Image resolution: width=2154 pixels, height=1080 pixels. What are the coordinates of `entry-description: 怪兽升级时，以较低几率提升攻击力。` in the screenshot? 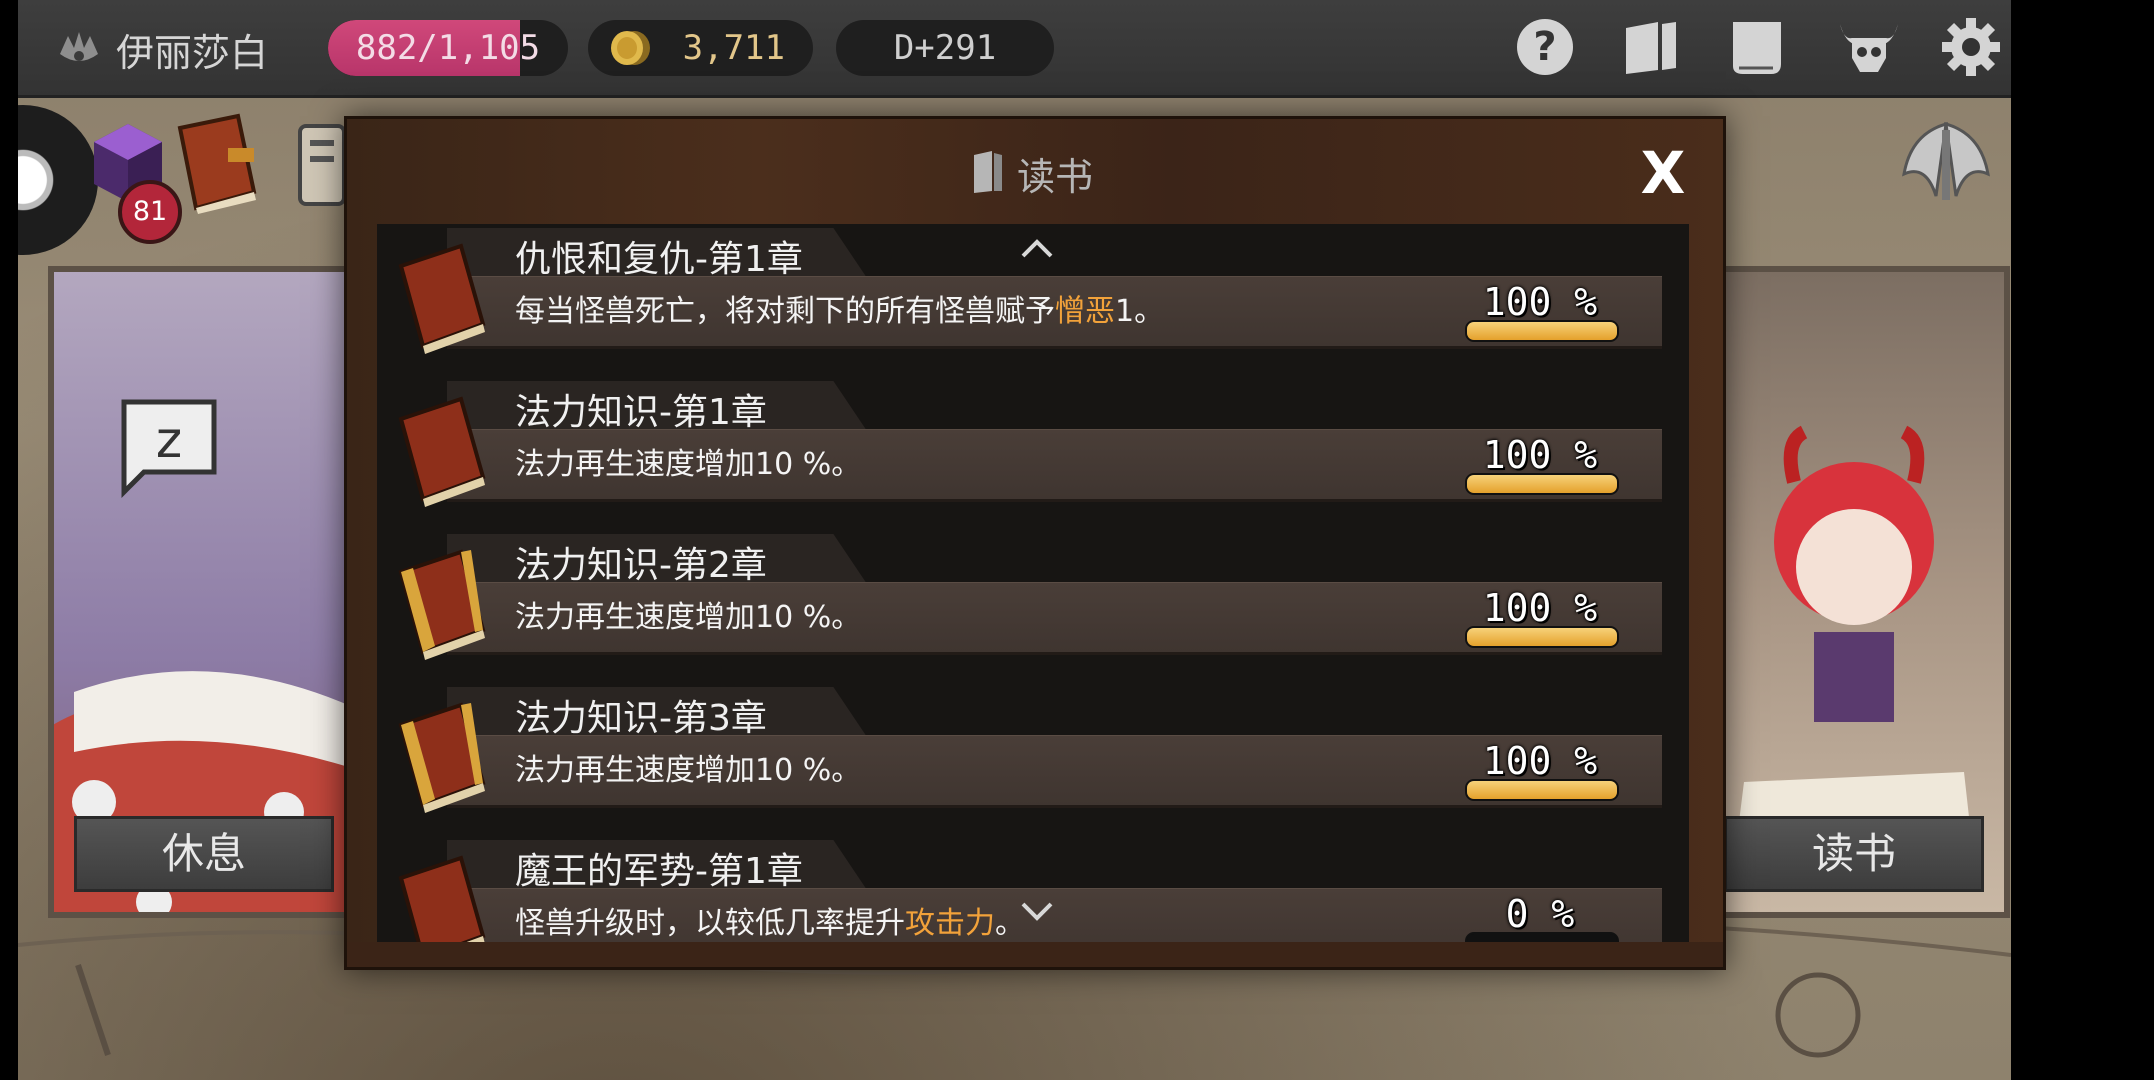 It's located at (770, 920).